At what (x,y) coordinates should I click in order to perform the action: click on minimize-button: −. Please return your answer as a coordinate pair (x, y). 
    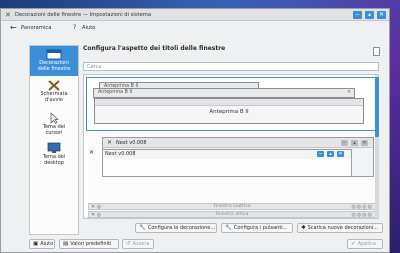
    Looking at the image, I should click on (357, 15).